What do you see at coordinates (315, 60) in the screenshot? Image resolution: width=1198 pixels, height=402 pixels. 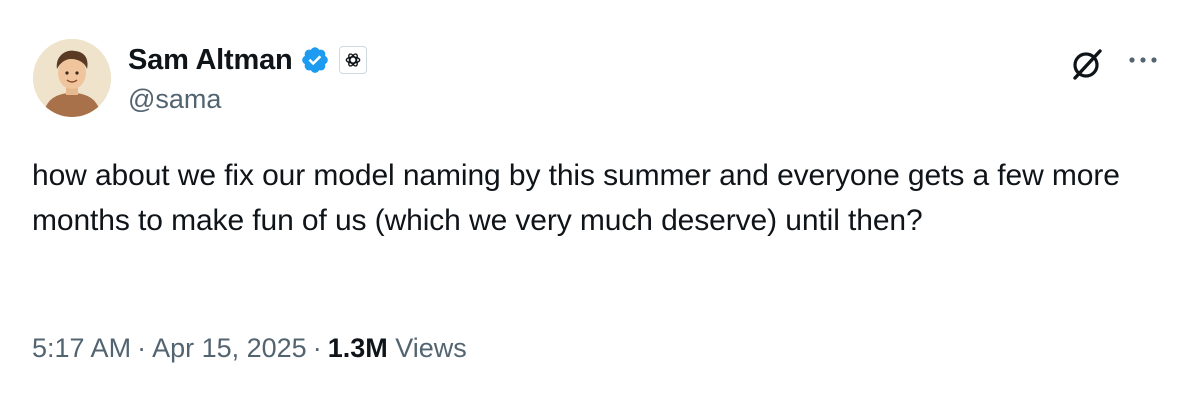 I see `verified-badge-icon` at bounding box center [315, 60].